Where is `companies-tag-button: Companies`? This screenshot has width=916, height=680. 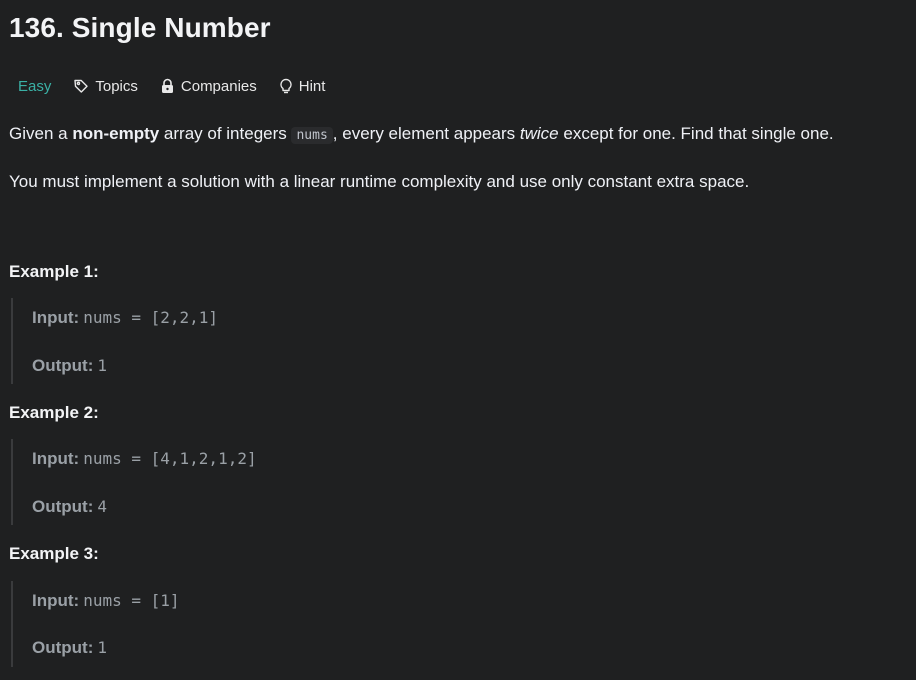
companies-tag-button: Companies is located at coordinates (208, 86).